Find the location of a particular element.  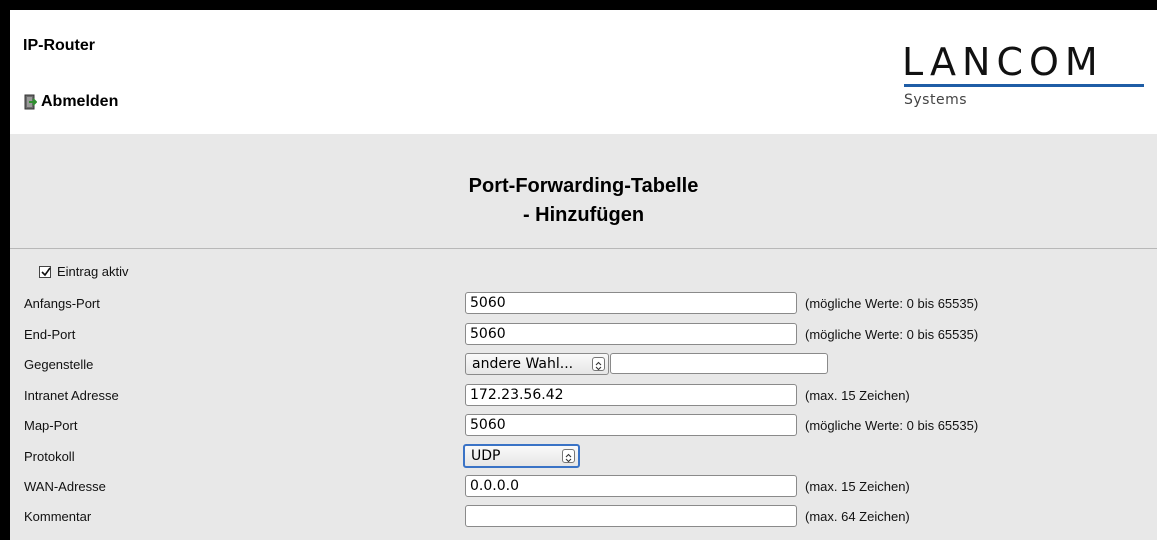

intranet-hint: (max. 15 Zeichen) is located at coordinates (857, 395).